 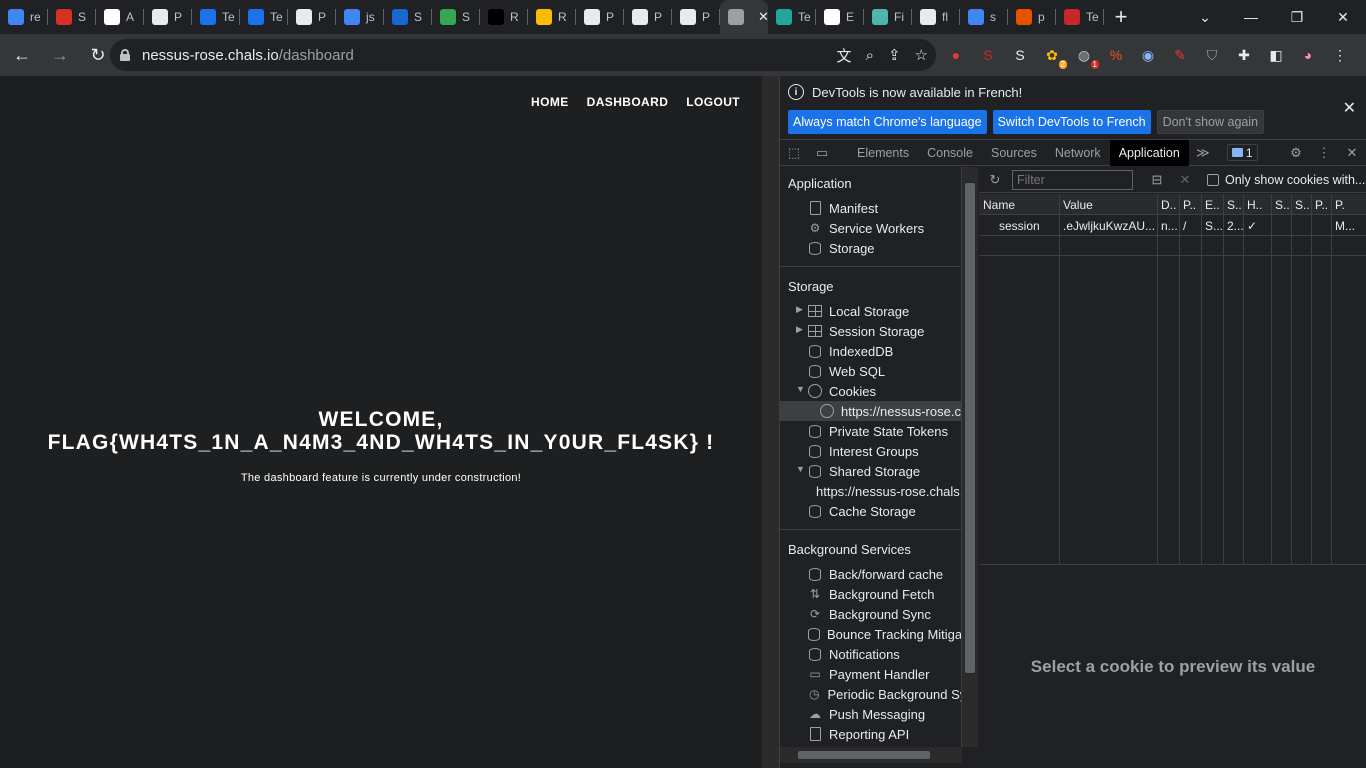 I want to click on profile-avatar: ◕, so click(x=1308, y=55).